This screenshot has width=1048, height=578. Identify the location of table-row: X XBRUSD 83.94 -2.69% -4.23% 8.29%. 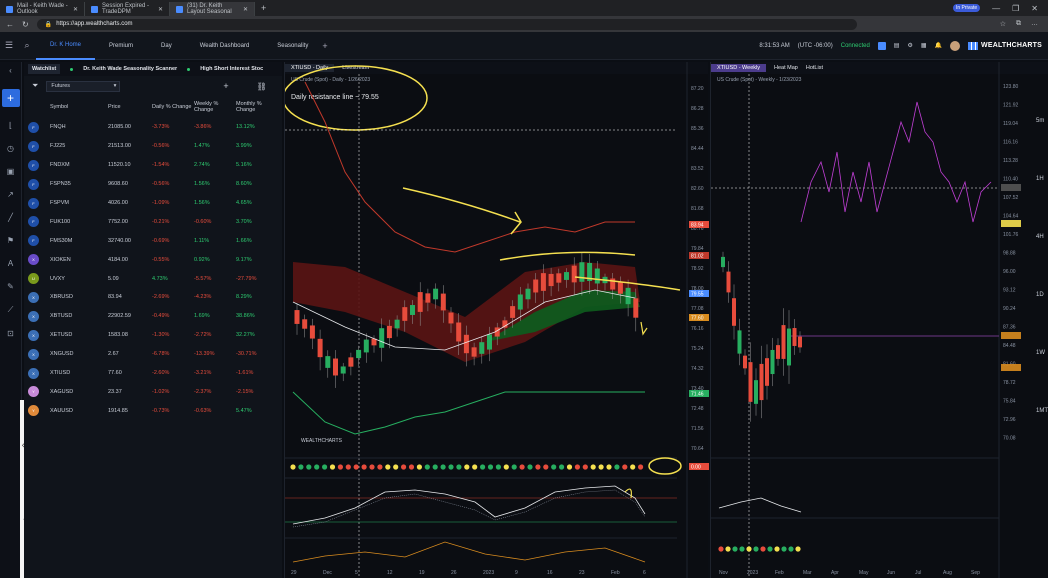
(153, 297).